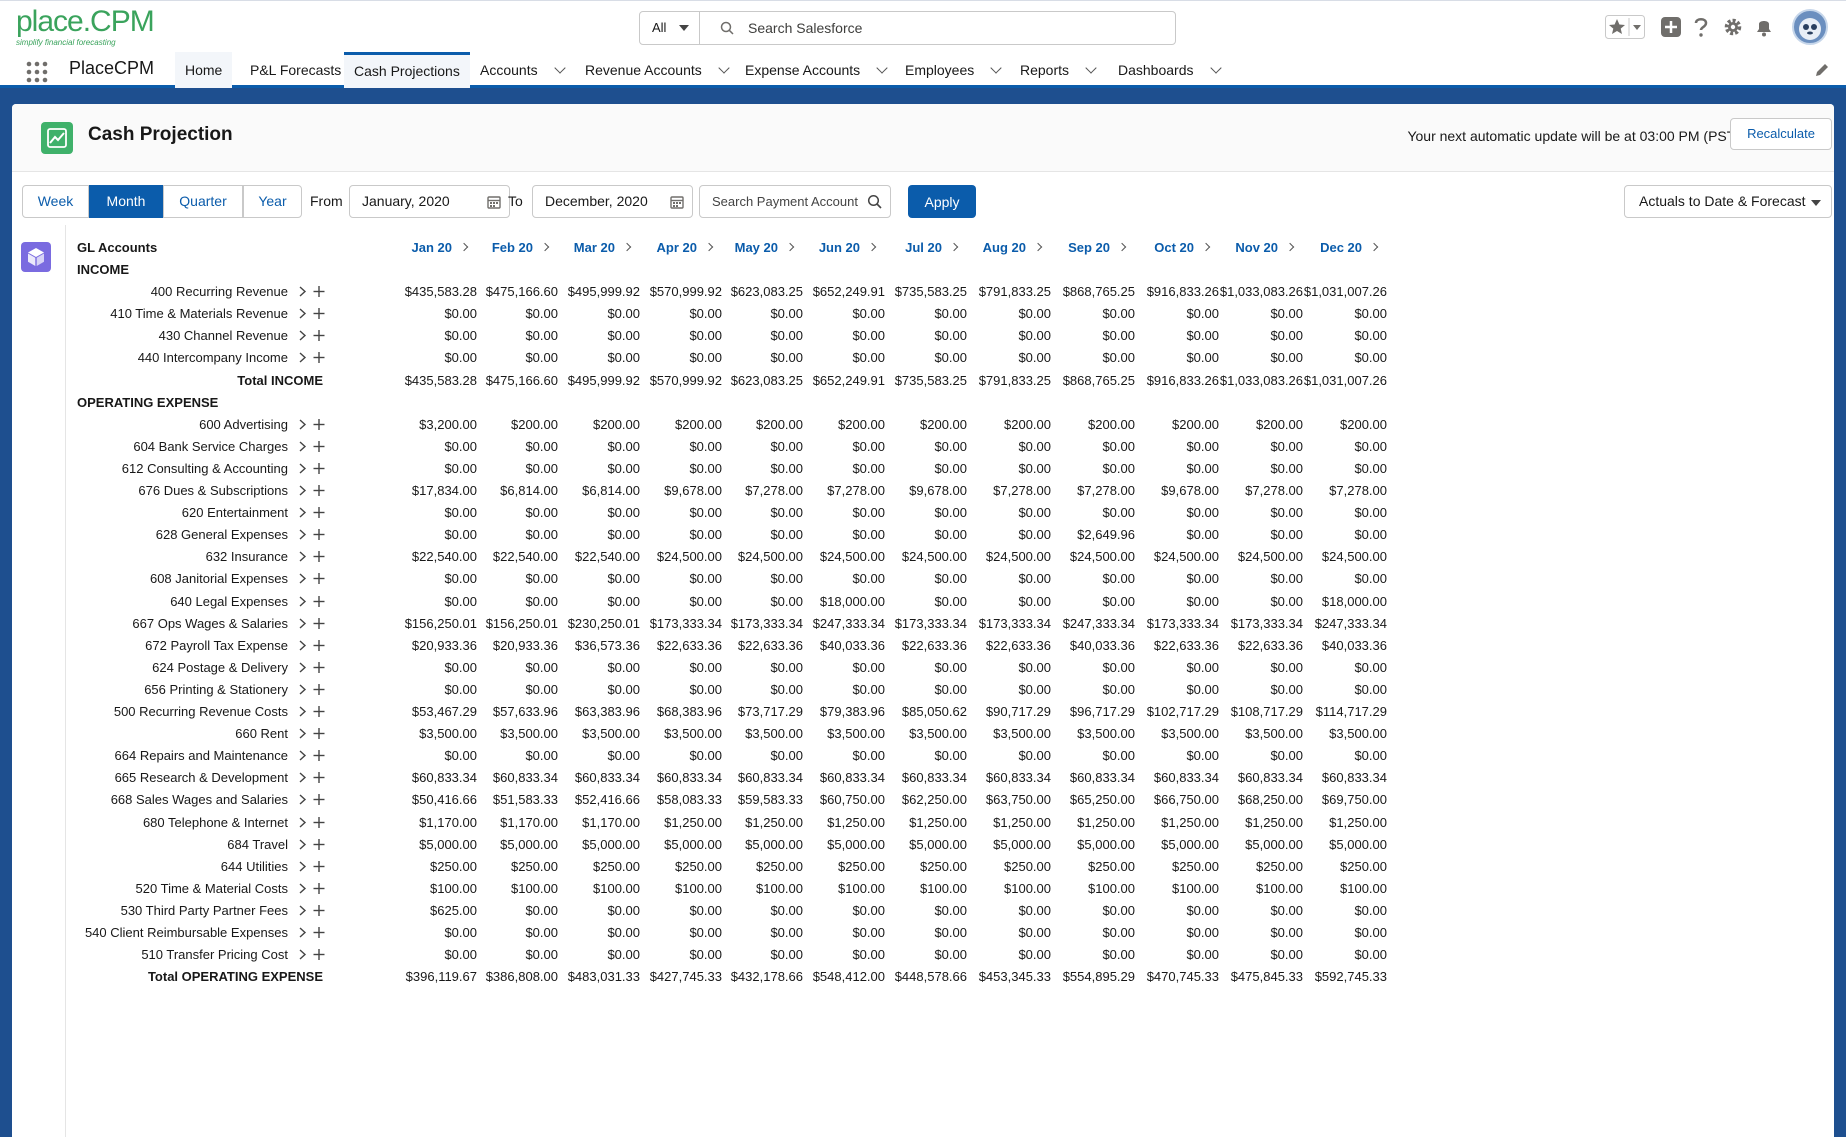 This screenshot has height=1137, width=1846. I want to click on account-name: 520 Time & Material Costs, so click(212, 888).